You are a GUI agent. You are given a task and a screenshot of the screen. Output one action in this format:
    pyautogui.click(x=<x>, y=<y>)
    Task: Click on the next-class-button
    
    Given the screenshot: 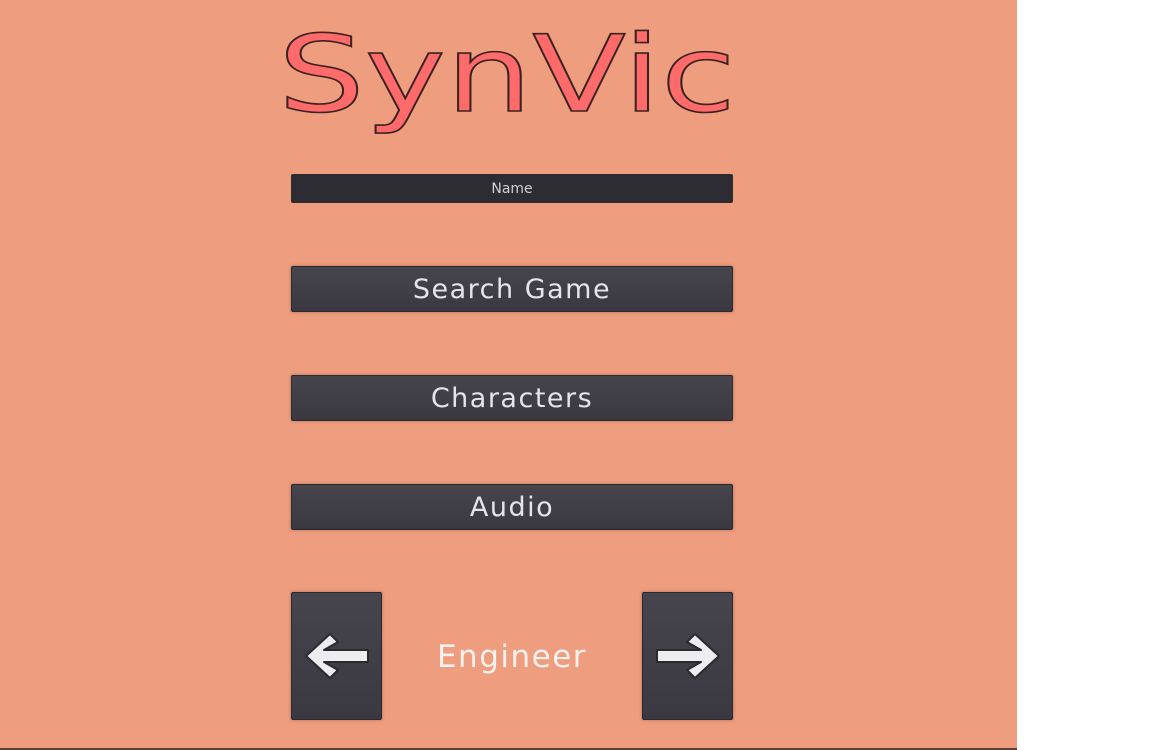 What is the action you would take?
    pyautogui.click(x=687, y=656)
    